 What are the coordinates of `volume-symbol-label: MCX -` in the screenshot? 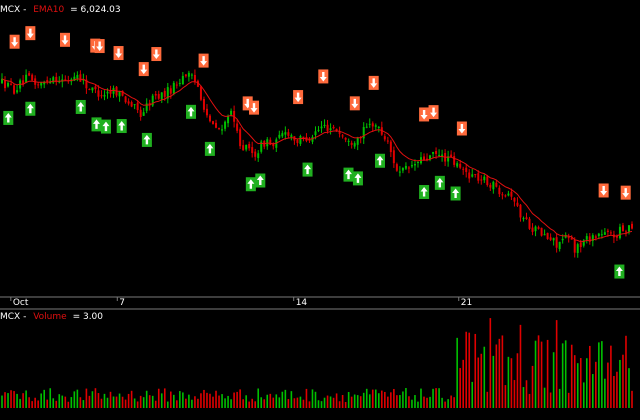 It's located at (13, 317).